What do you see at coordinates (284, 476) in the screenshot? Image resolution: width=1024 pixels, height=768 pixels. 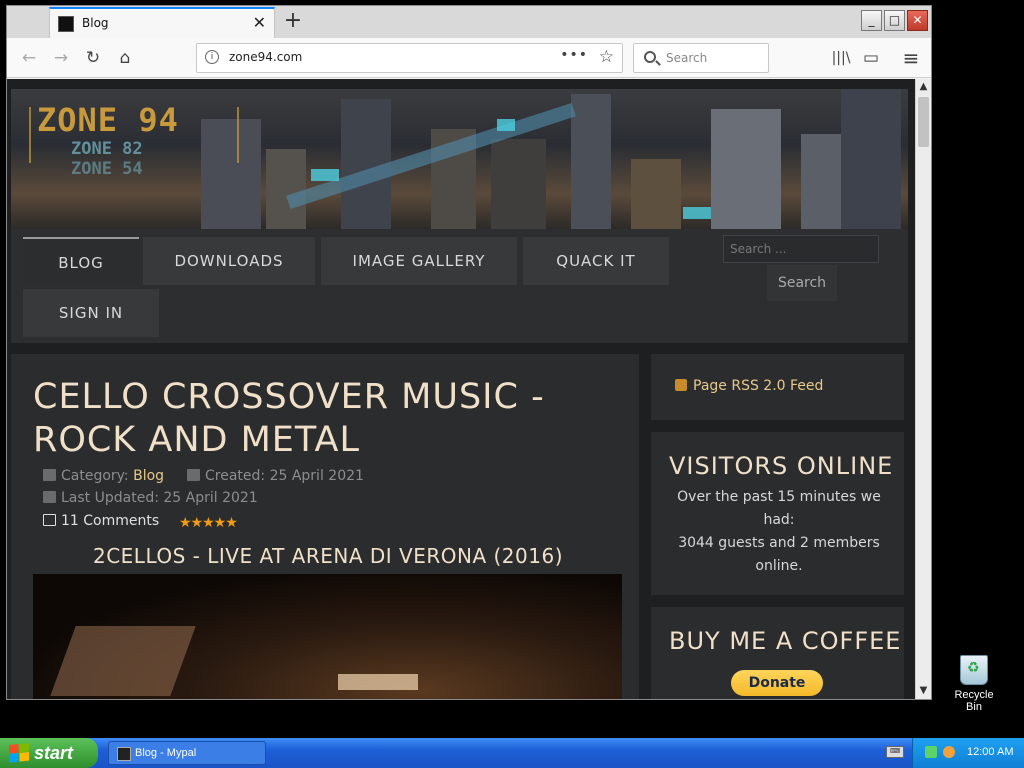 I see `created-date: Created: 25 April 2021` at bounding box center [284, 476].